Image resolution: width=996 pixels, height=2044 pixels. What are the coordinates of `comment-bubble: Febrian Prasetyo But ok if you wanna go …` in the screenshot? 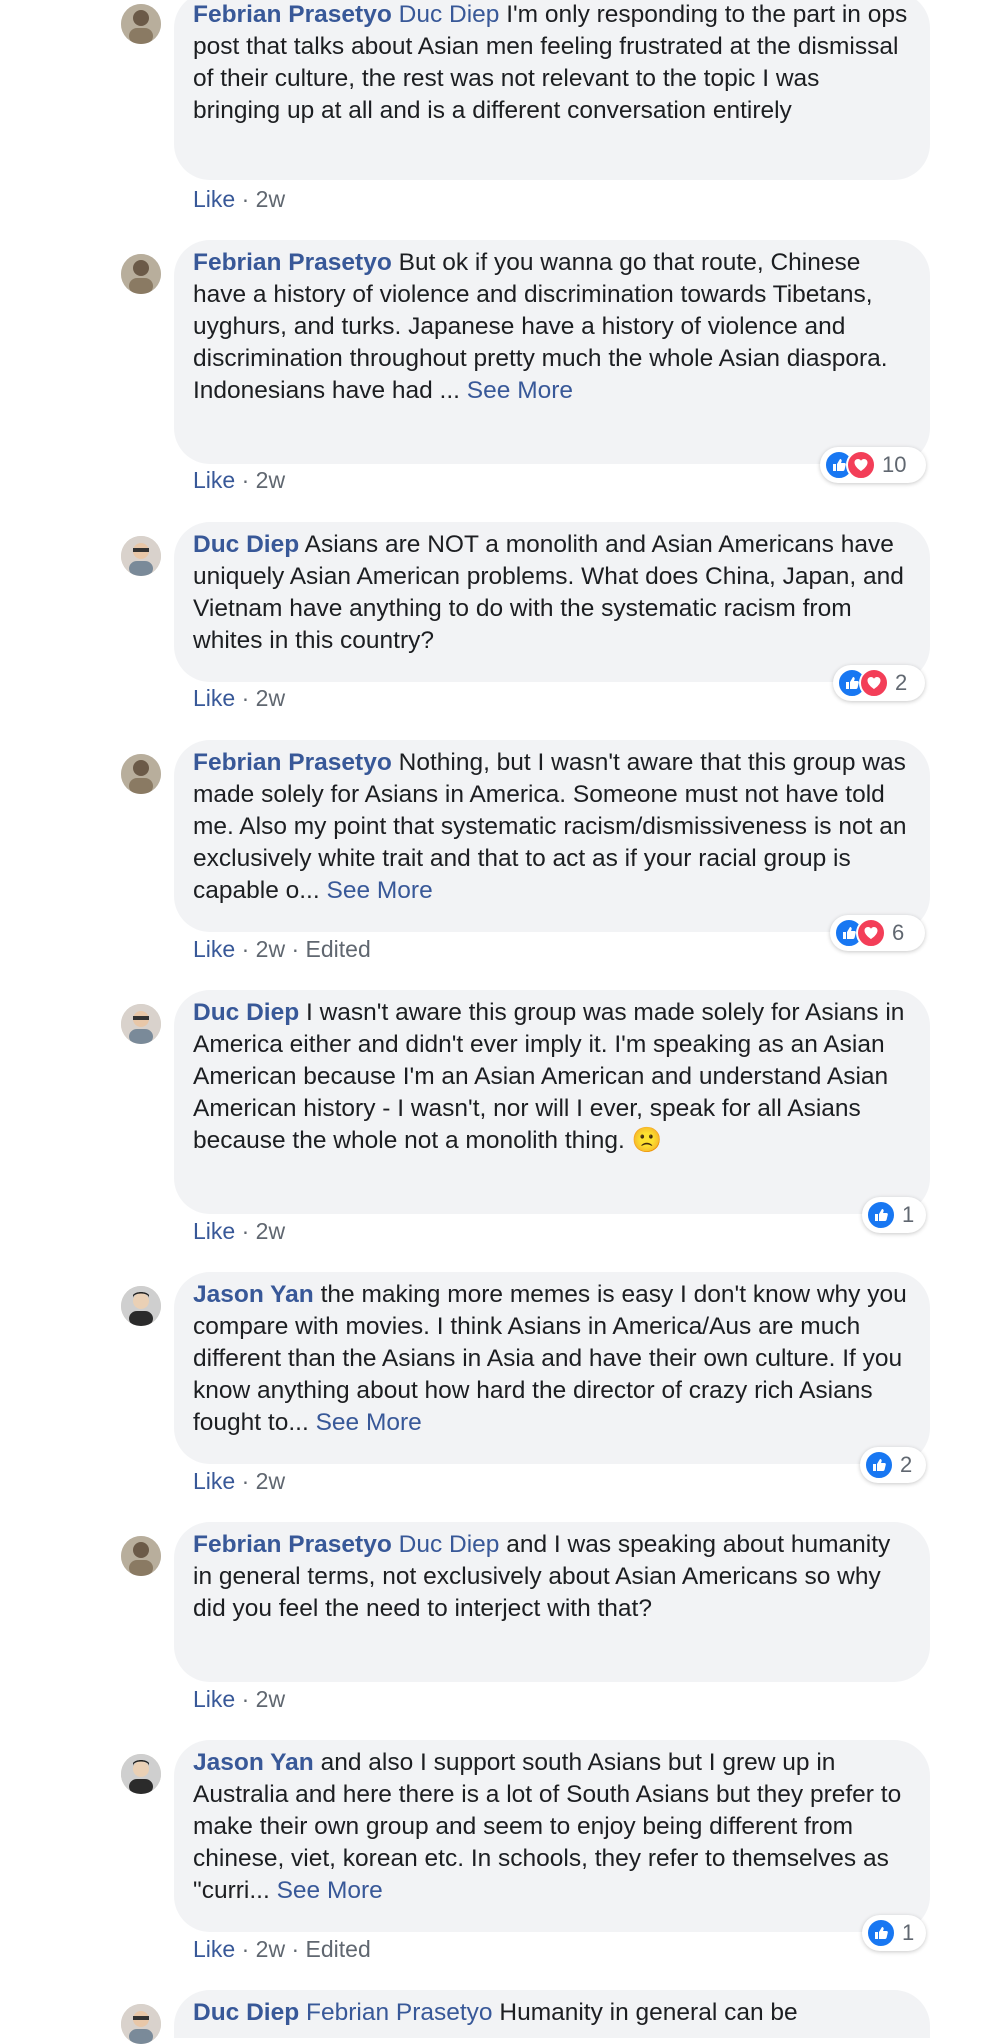 It's located at (552, 352).